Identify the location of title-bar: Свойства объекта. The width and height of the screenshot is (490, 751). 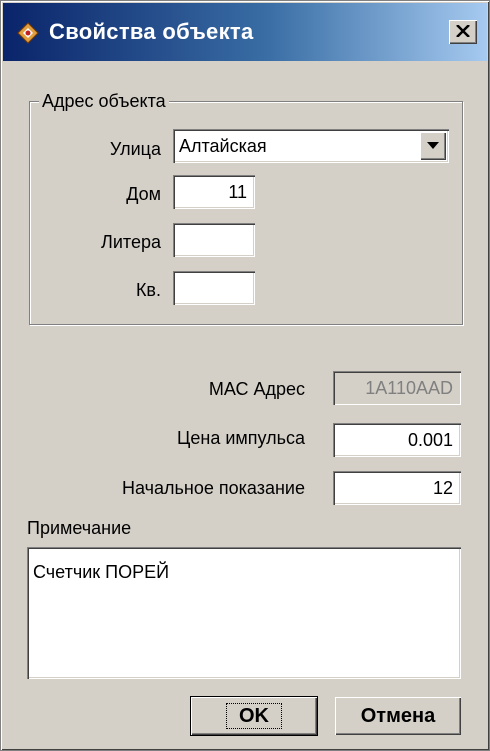
(245, 32).